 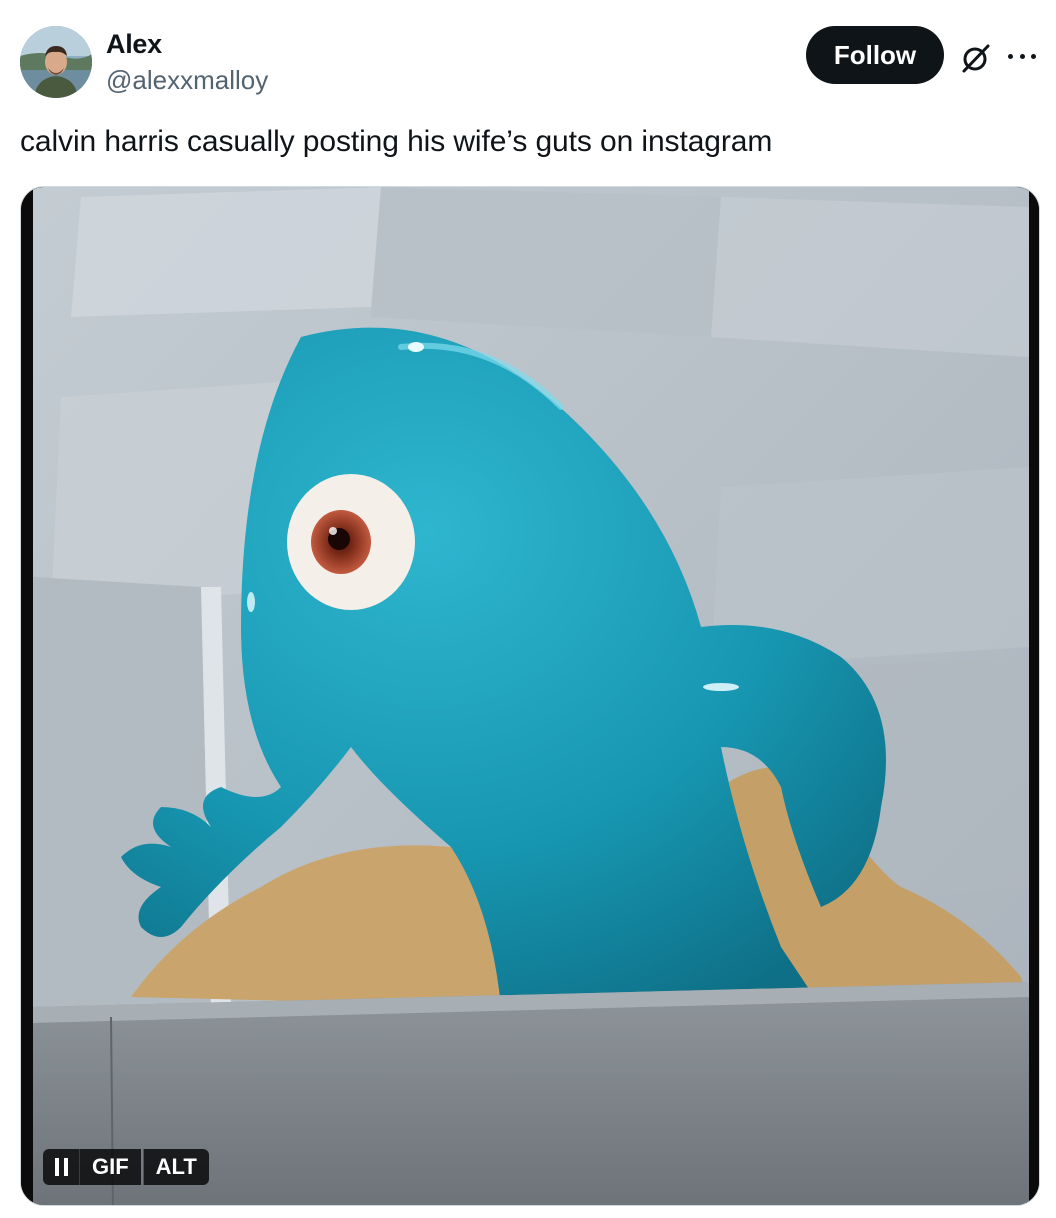 I want to click on display-name: Alex, so click(x=187, y=44).